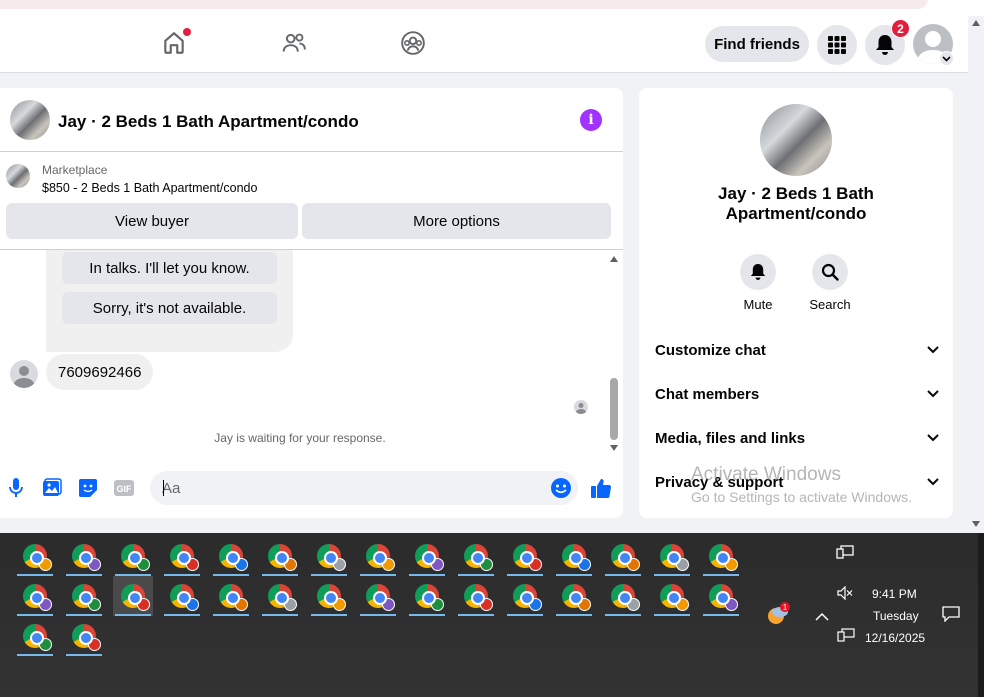 Image resolution: width=984 pixels, height=697 pixels. Describe the element at coordinates (100, 372) in the screenshot. I see `message-bubble: 7609692466` at that location.